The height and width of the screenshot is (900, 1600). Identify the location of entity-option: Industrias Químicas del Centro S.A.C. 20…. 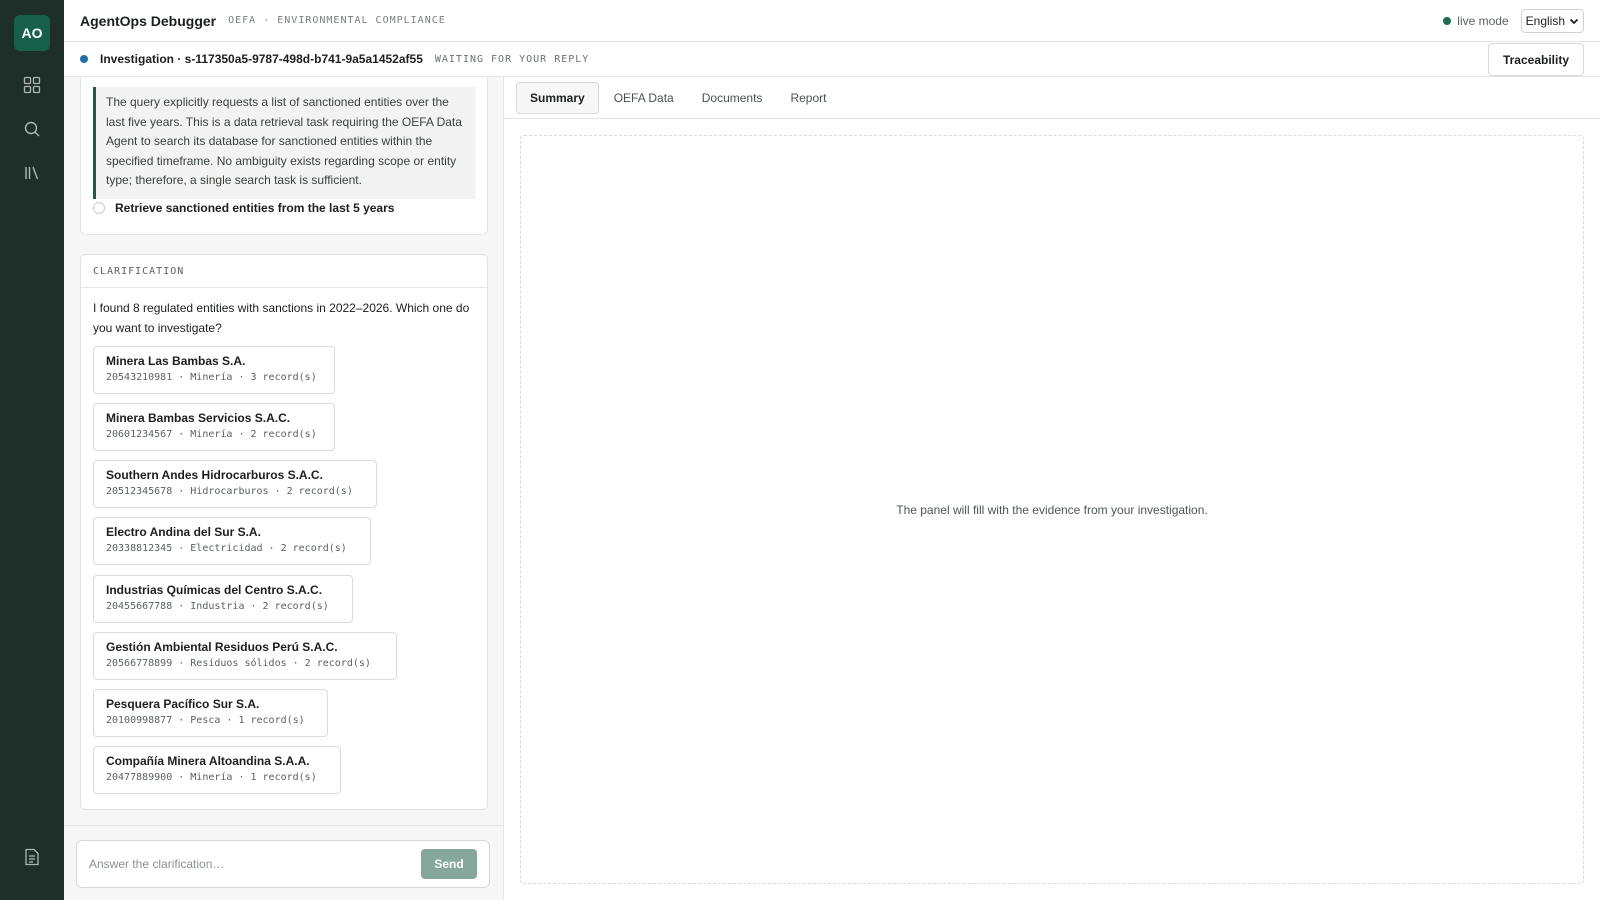
(223, 599).